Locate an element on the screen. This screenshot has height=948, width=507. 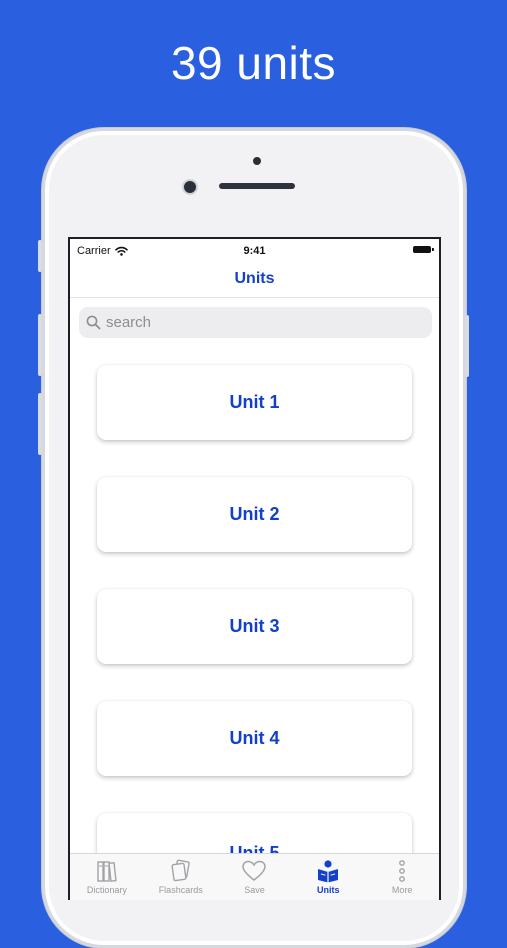
unit-label: Unit 1 is located at coordinates (254, 402).